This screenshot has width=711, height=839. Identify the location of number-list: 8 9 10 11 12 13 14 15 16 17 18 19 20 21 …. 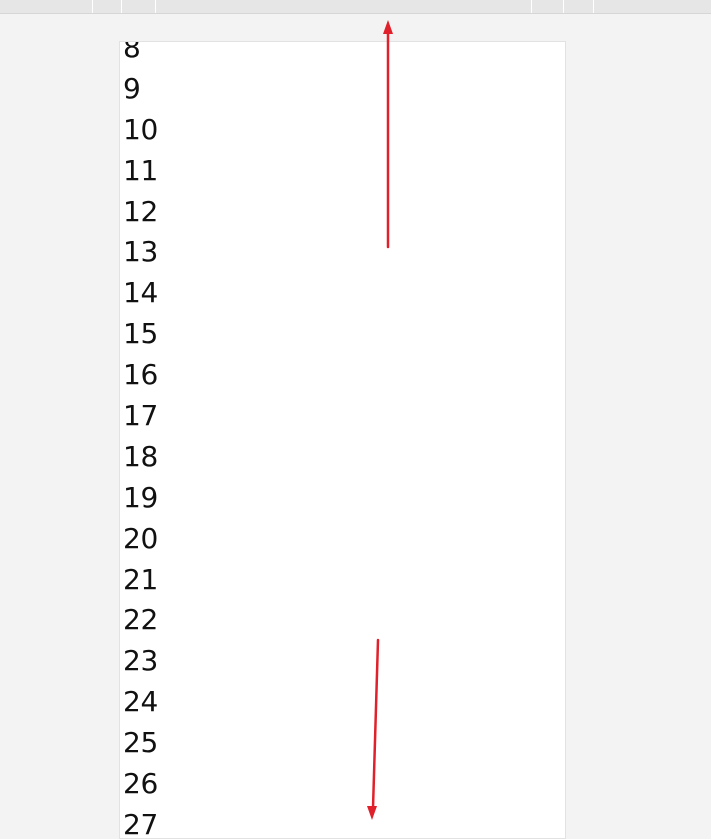
(141, 440).